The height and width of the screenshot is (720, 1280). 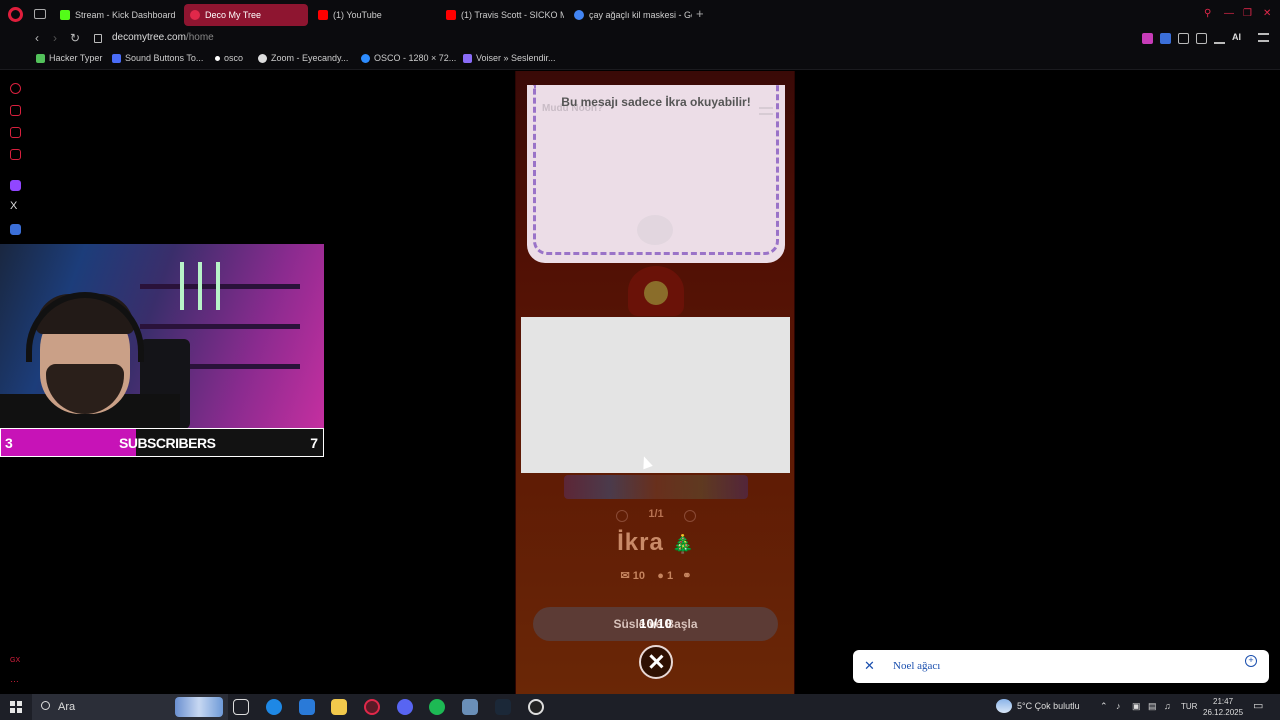 What do you see at coordinates (451, 15) in the screenshot?
I see `youtube-favicon-icon` at bounding box center [451, 15].